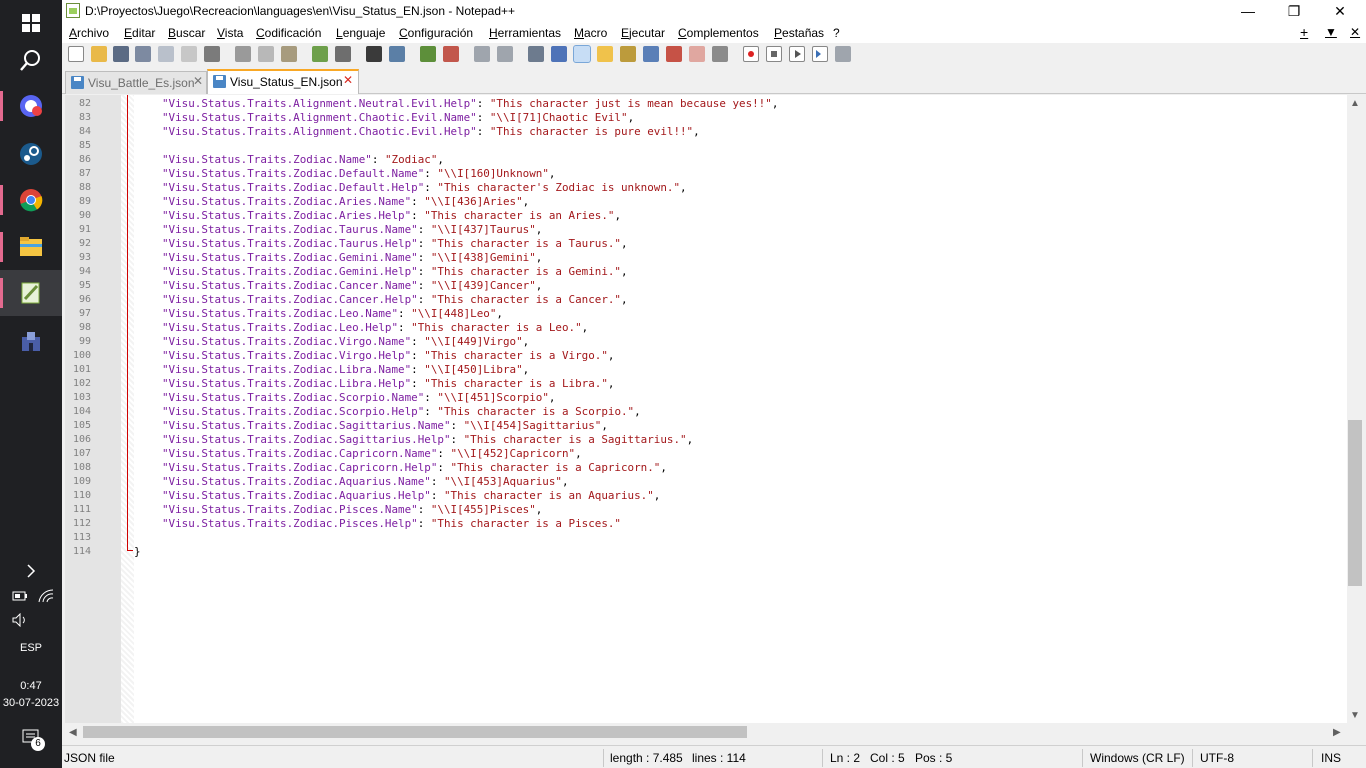 This screenshot has width=1366, height=768. Describe the element at coordinates (21, 621) in the screenshot. I see `volume-icon` at that location.